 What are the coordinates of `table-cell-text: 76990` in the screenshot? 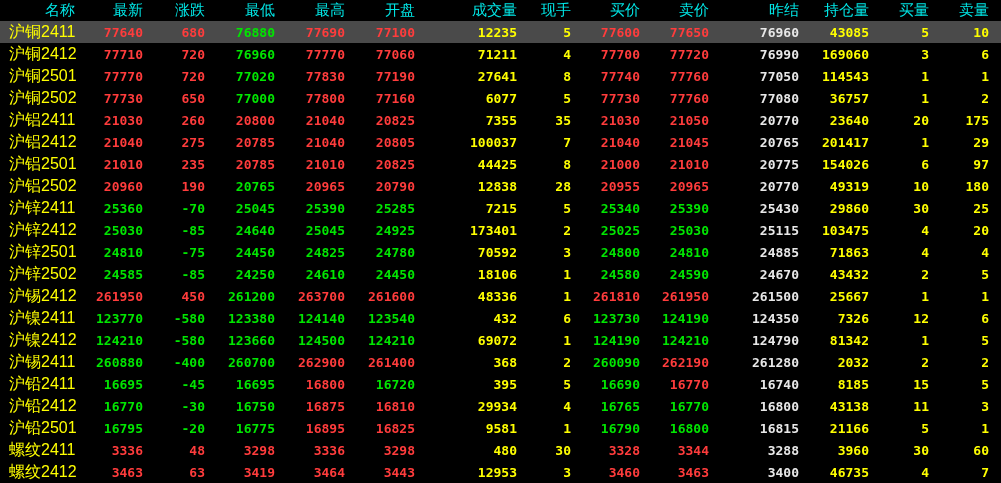 It's located at (778, 54).